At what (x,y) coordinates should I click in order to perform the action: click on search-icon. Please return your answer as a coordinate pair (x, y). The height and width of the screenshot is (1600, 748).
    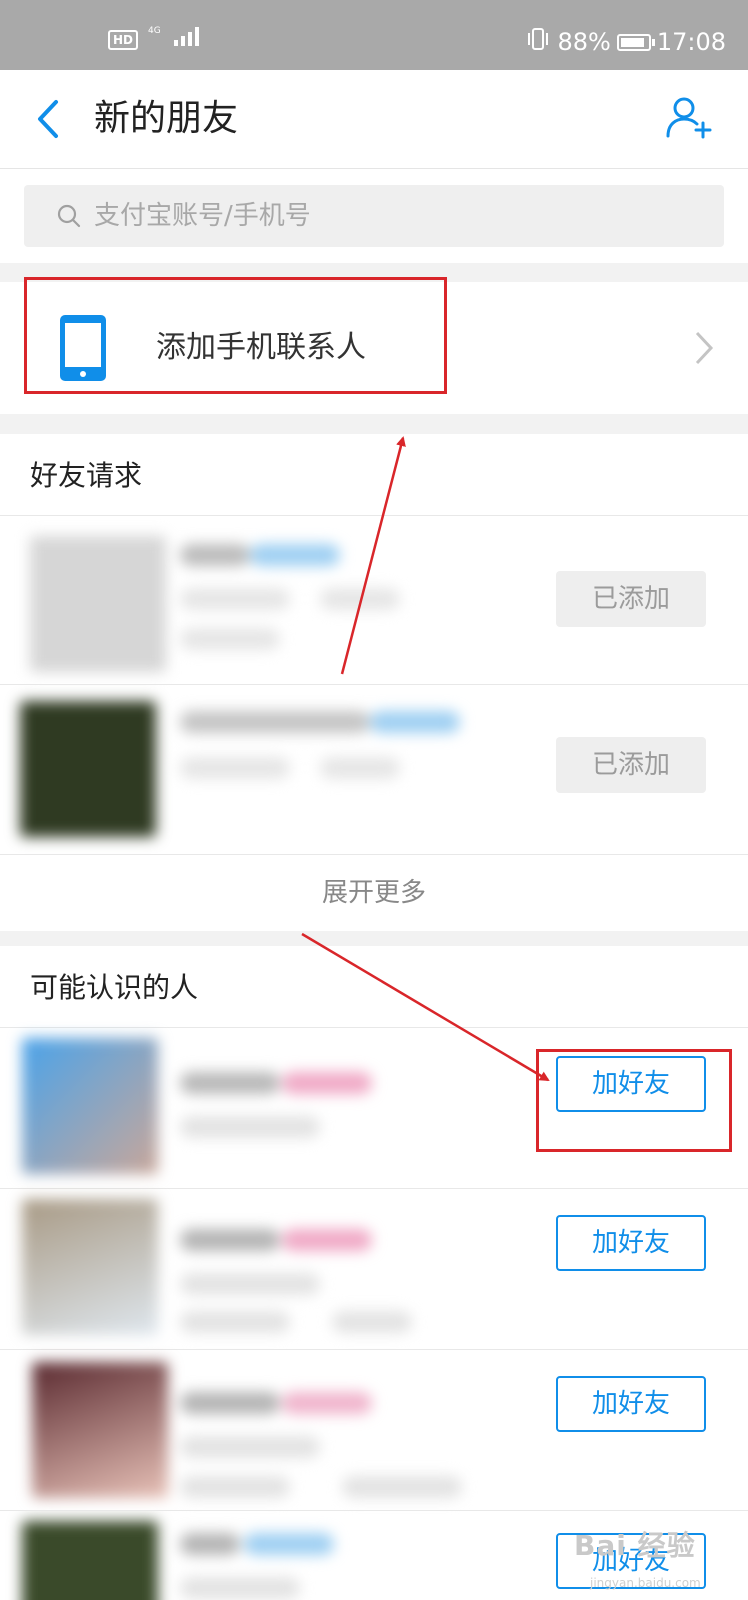
    Looking at the image, I should click on (69, 216).